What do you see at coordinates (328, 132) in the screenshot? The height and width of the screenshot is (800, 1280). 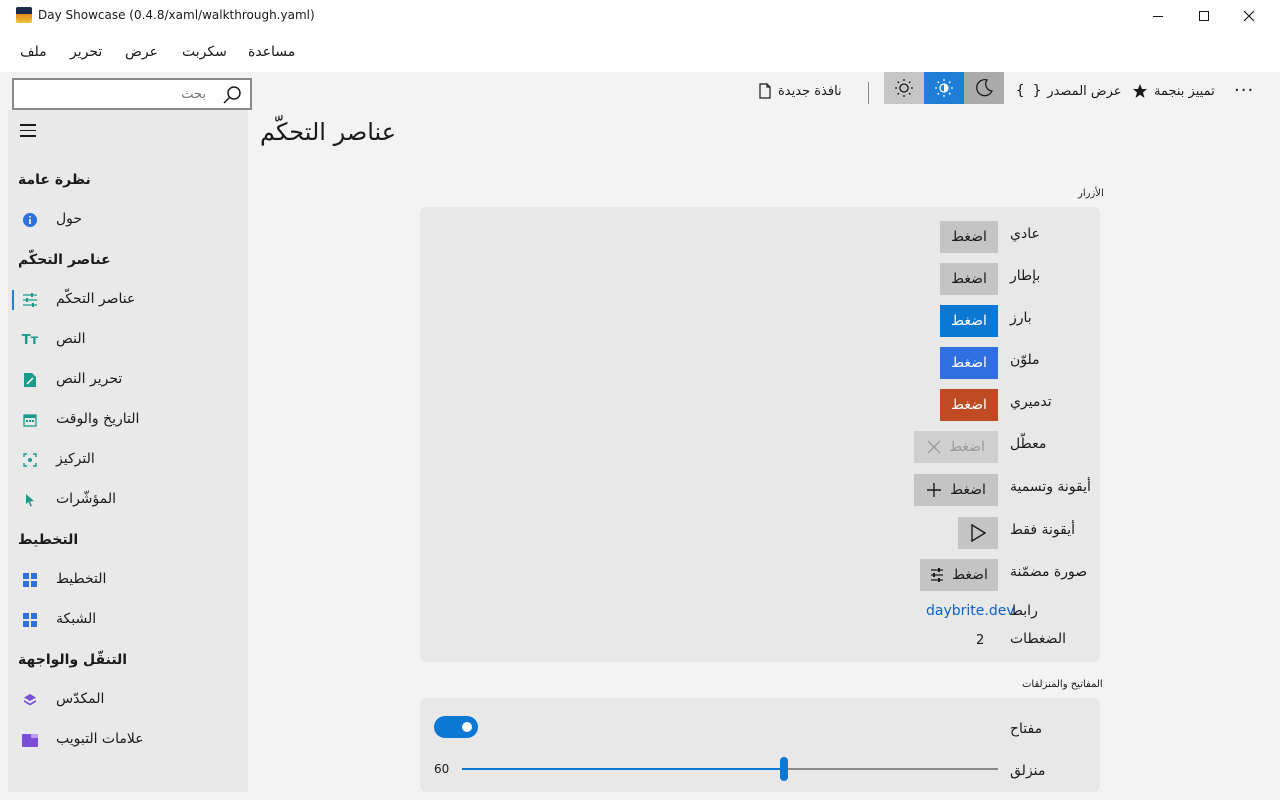 I see `page-title: عناصر التحكّم` at bounding box center [328, 132].